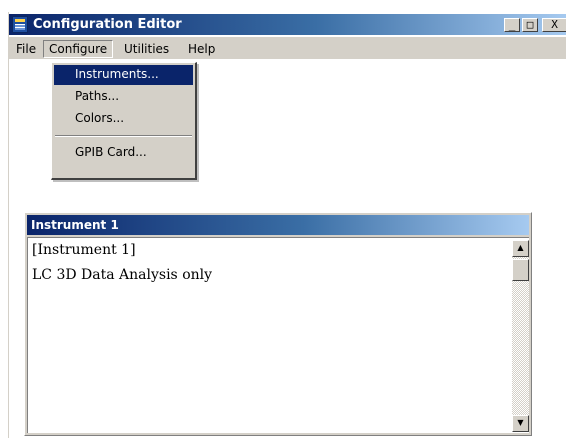  What do you see at coordinates (123, 136) in the screenshot?
I see `menu-separator` at bounding box center [123, 136].